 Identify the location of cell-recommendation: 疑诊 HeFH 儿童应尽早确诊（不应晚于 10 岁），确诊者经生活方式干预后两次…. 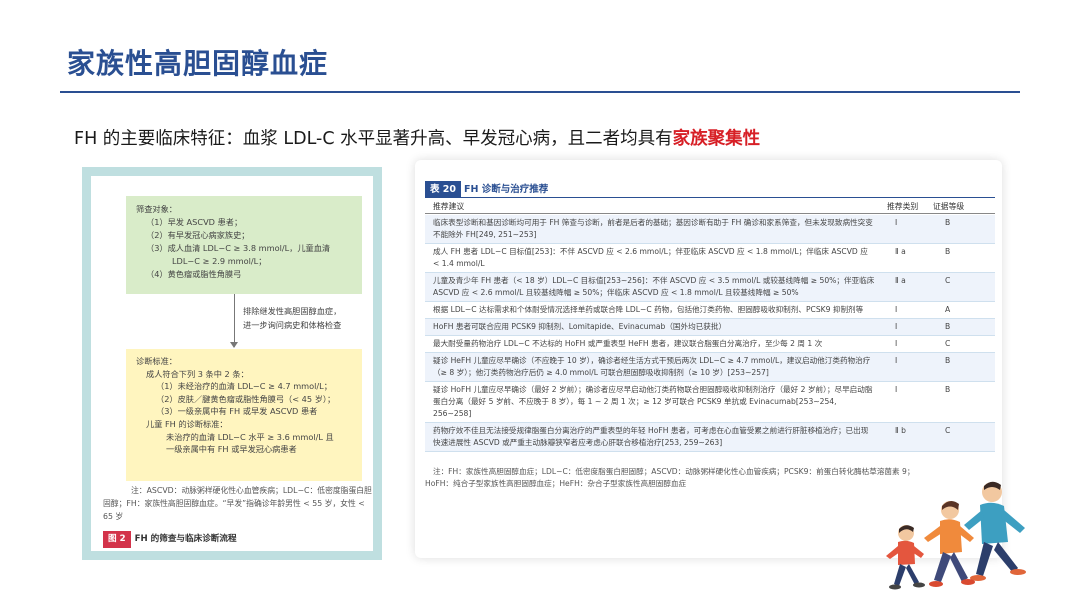
(652, 366).